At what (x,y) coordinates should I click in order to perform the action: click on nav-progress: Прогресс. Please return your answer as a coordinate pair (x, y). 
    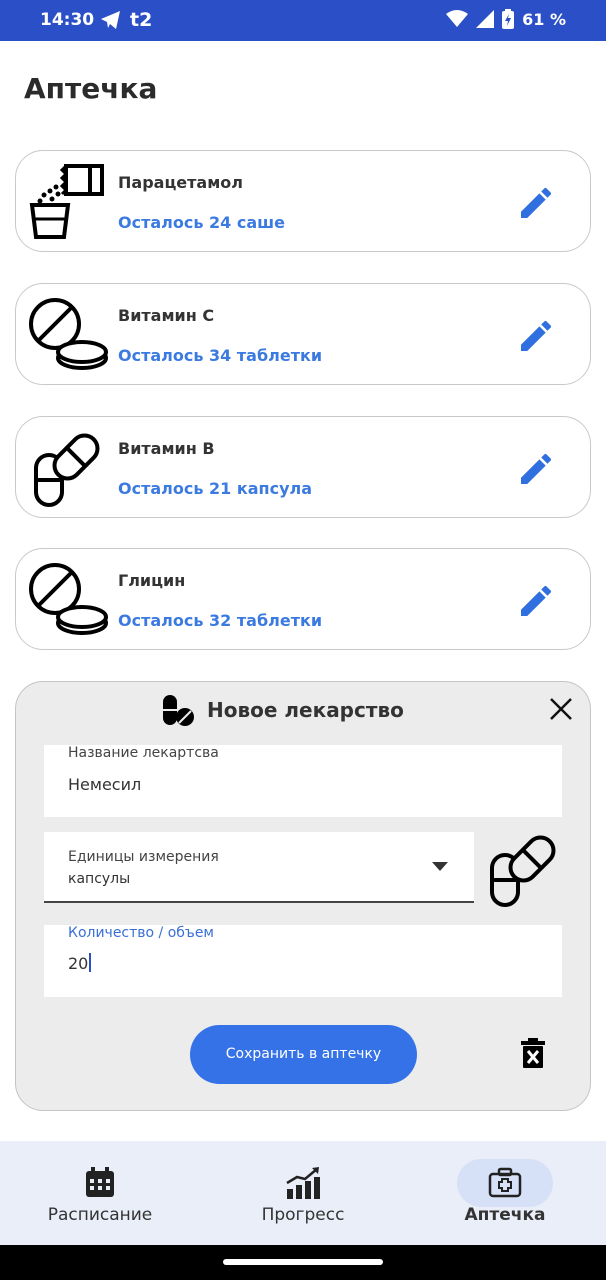
    Looking at the image, I should click on (303, 1193).